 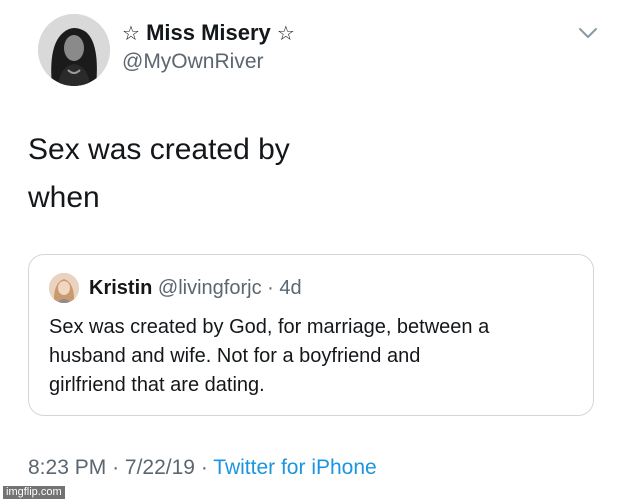 I want to click on author-name: ☆ Miss Misery ☆, so click(x=208, y=33).